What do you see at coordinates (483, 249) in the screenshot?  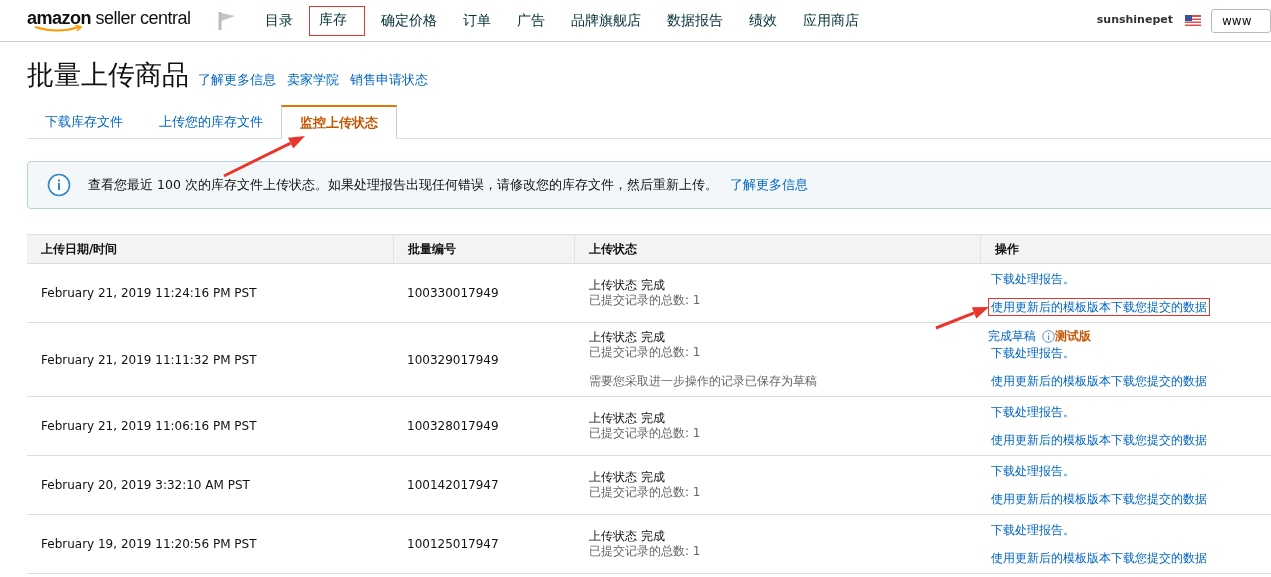 I see `column-header: 批量编号` at bounding box center [483, 249].